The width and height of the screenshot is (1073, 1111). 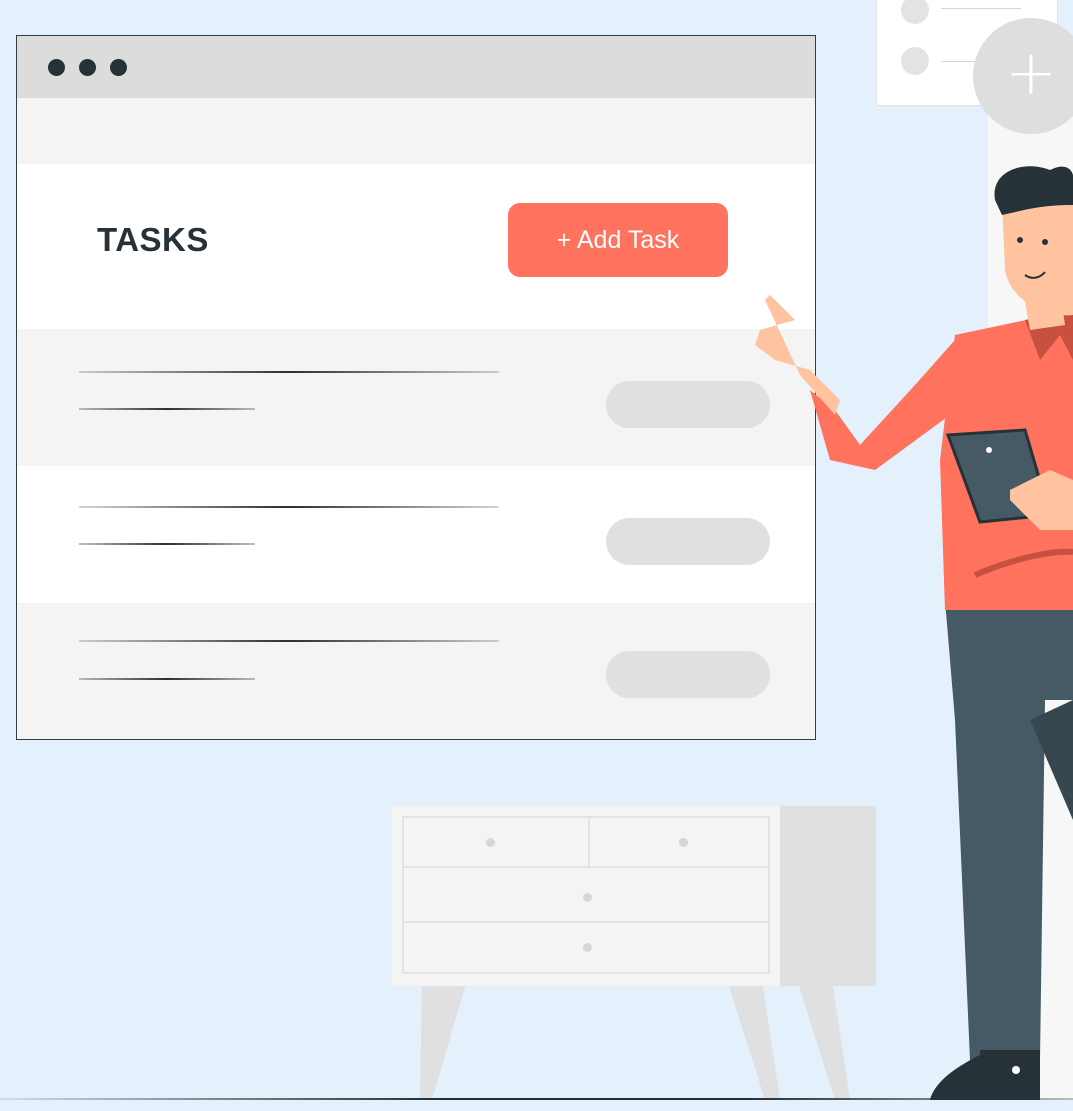 What do you see at coordinates (416, 131) in the screenshot?
I see `toolbar-strip` at bounding box center [416, 131].